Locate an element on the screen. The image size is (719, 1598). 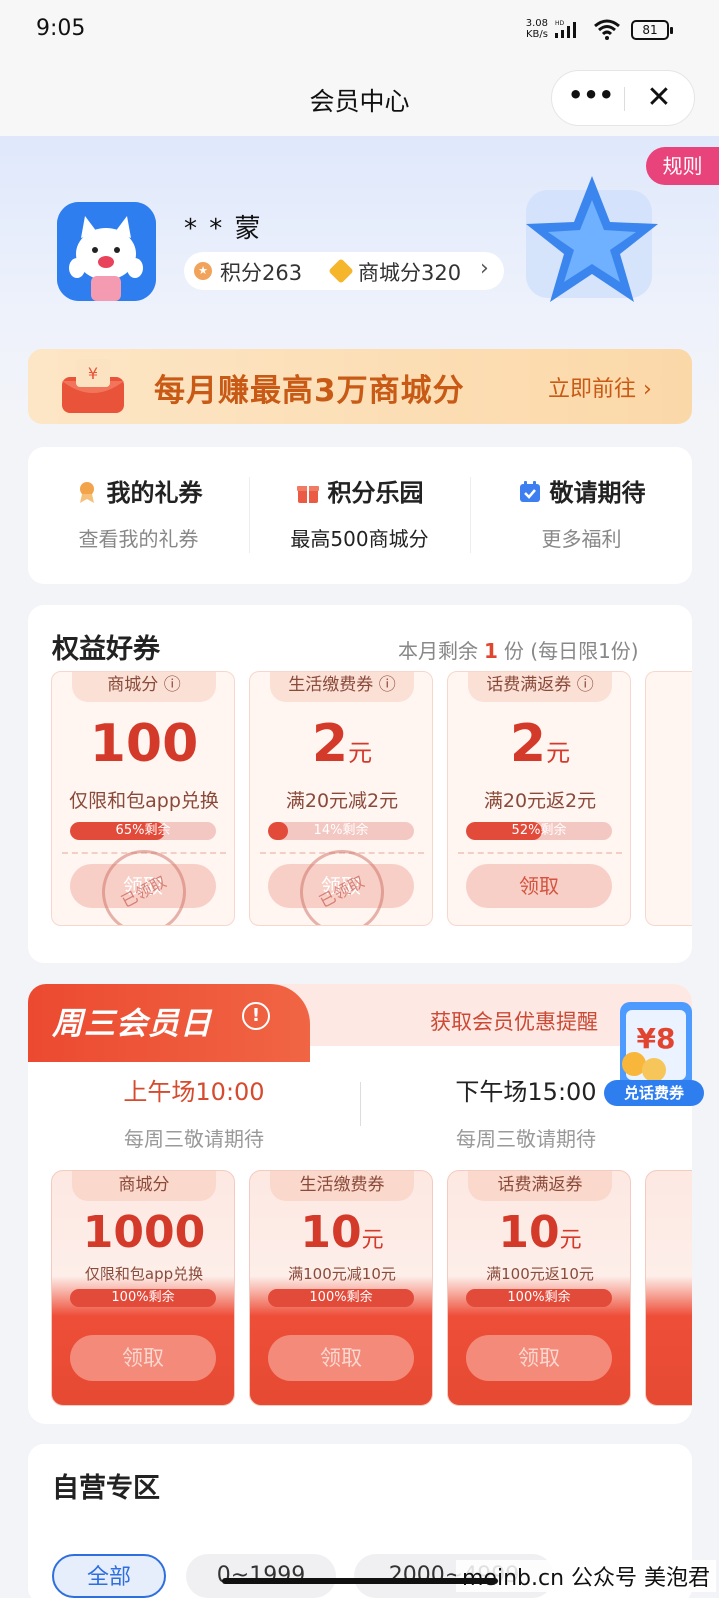
quick-title: 敬请期待 is located at coordinates (597, 493).